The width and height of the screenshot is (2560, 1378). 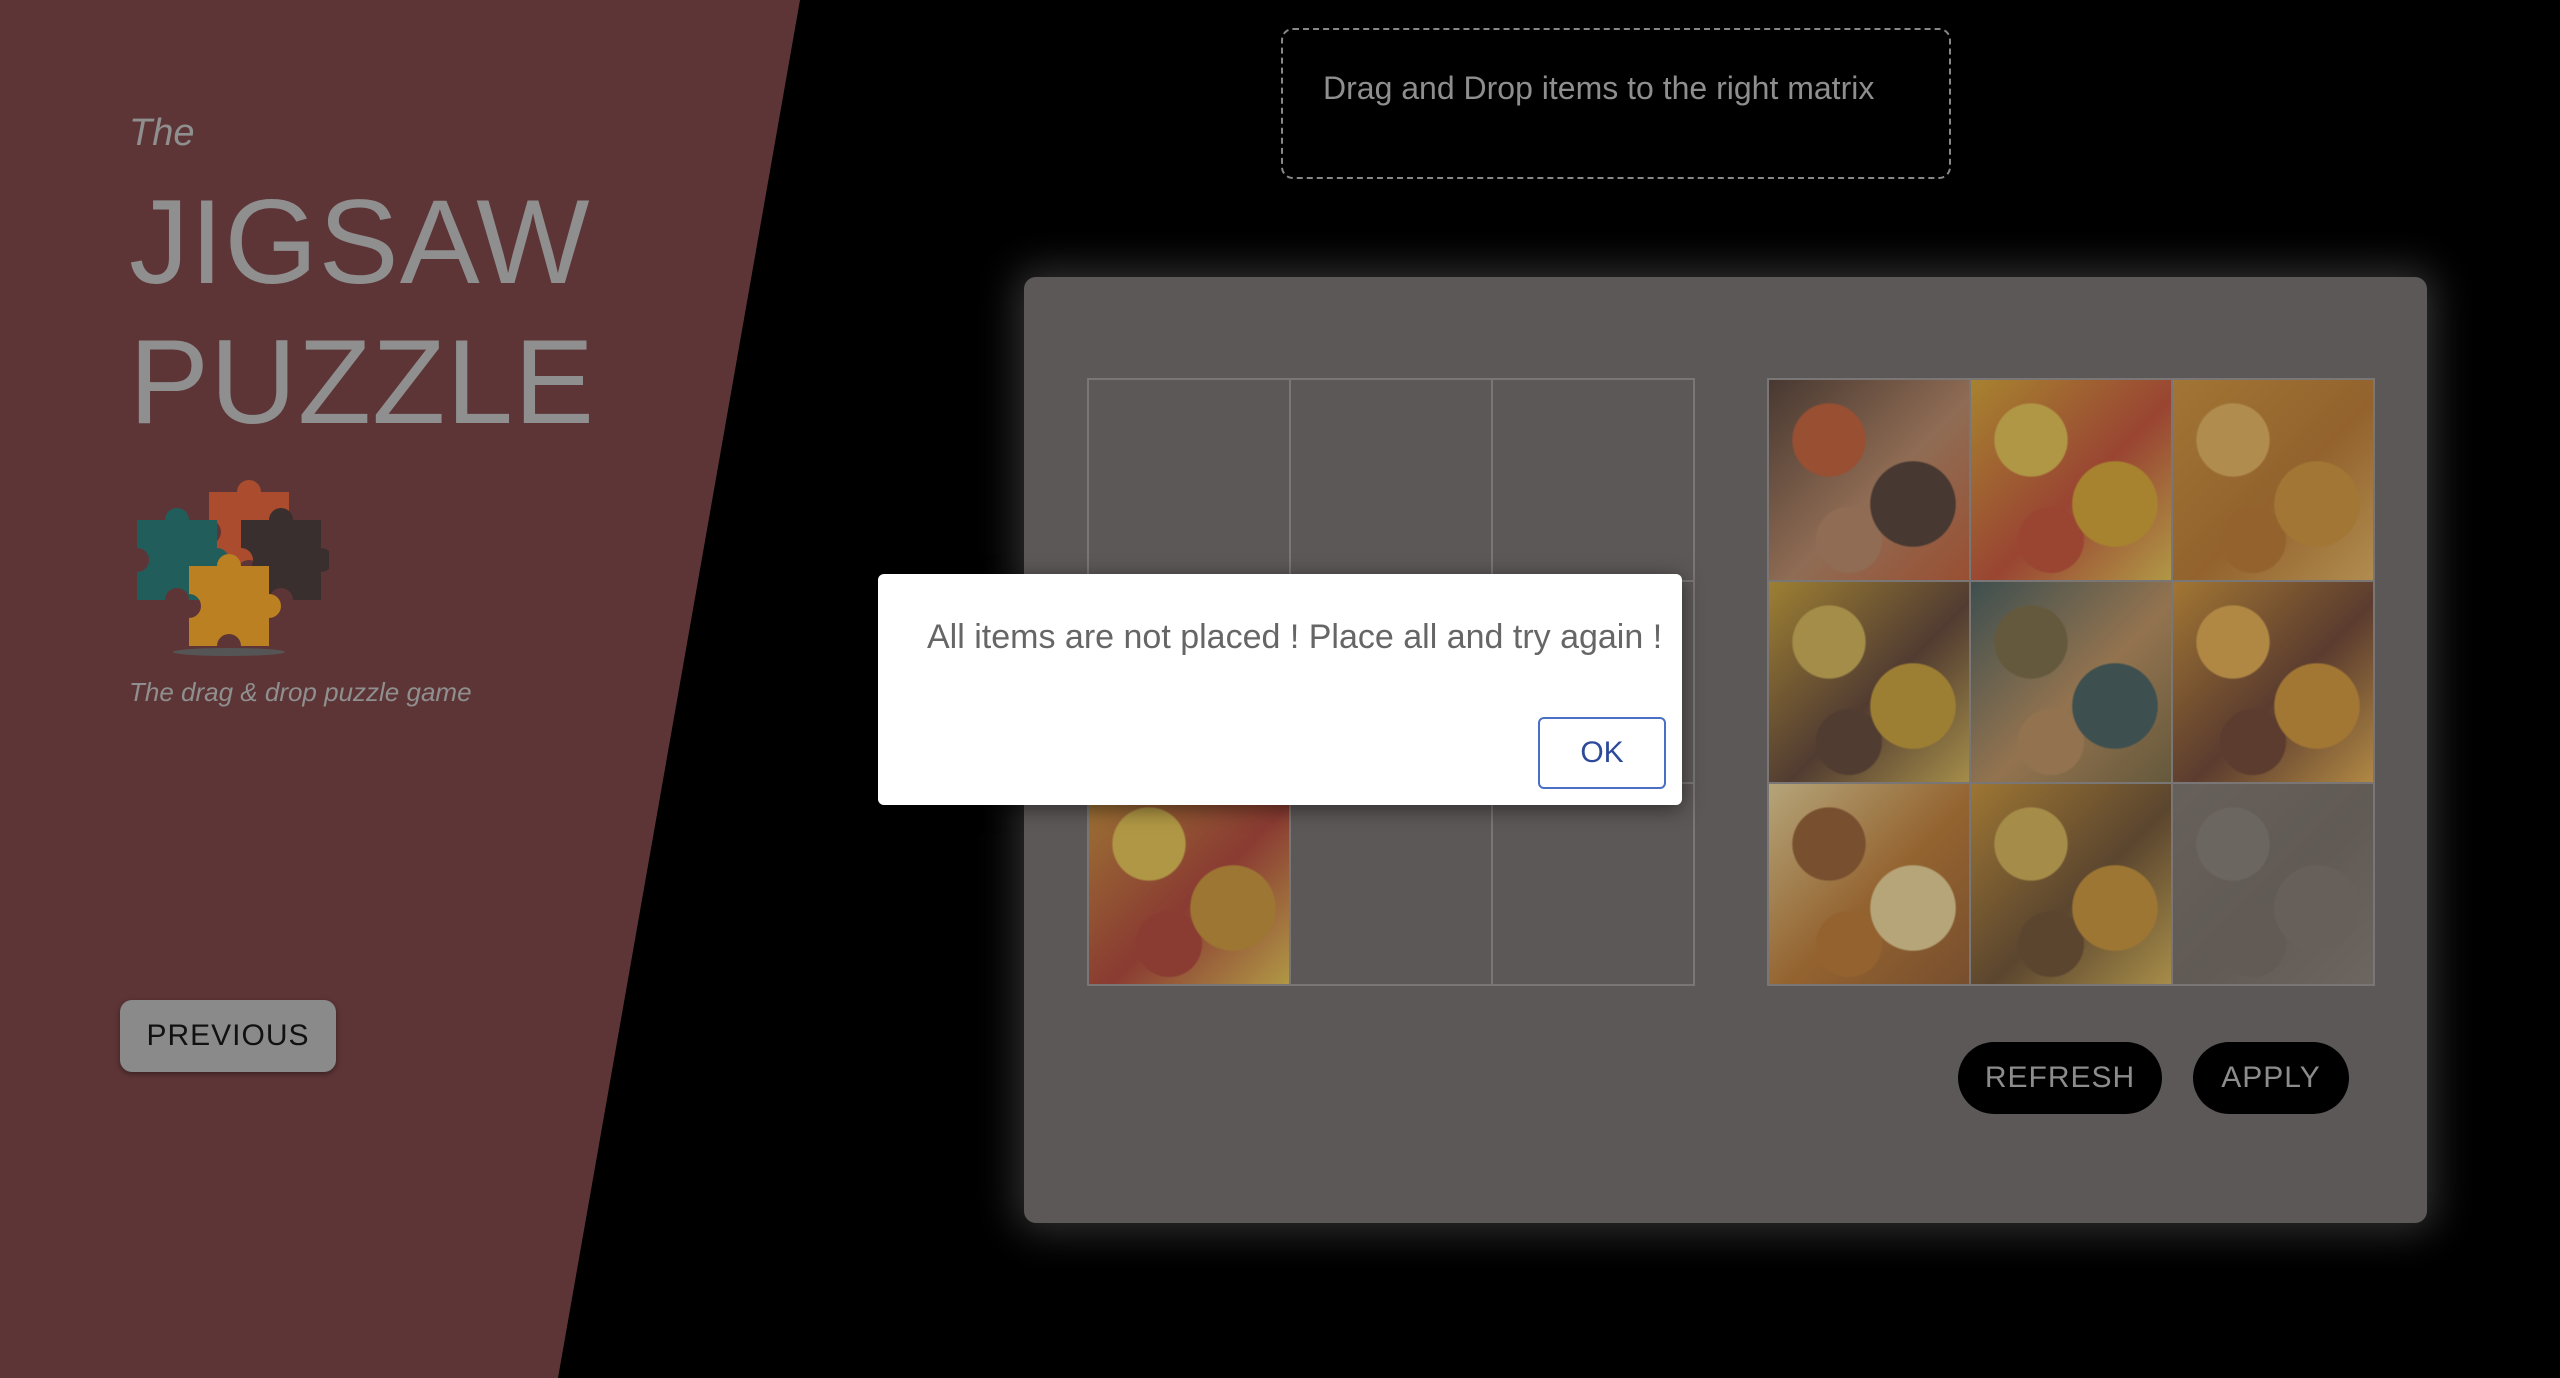 What do you see at coordinates (300, 692) in the screenshot?
I see `brand-tagline: The drag & drop puzzle game` at bounding box center [300, 692].